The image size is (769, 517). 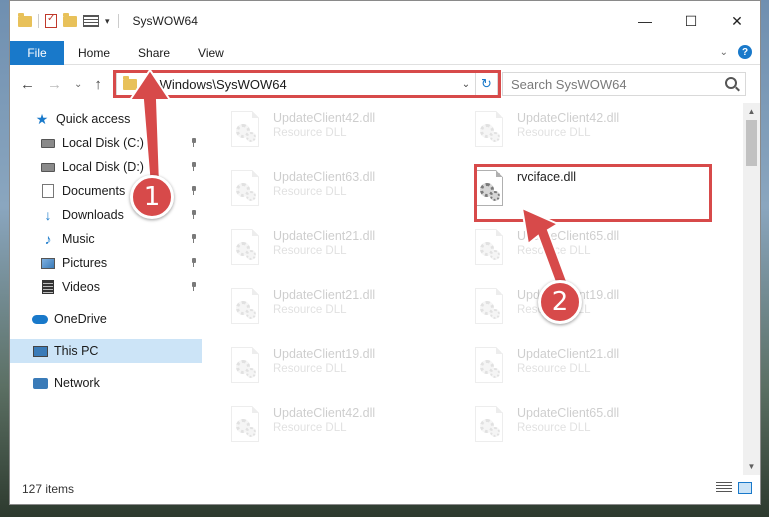 I want to click on window-controls: — ☐ ✕, so click(x=691, y=21).